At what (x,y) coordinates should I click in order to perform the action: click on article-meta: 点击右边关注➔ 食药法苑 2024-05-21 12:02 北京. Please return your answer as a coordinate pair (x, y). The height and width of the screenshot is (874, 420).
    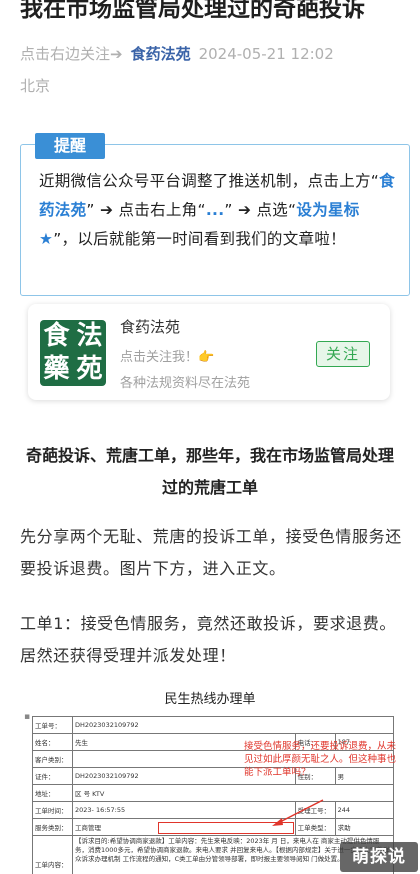
    Looking at the image, I should click on (212, 70).